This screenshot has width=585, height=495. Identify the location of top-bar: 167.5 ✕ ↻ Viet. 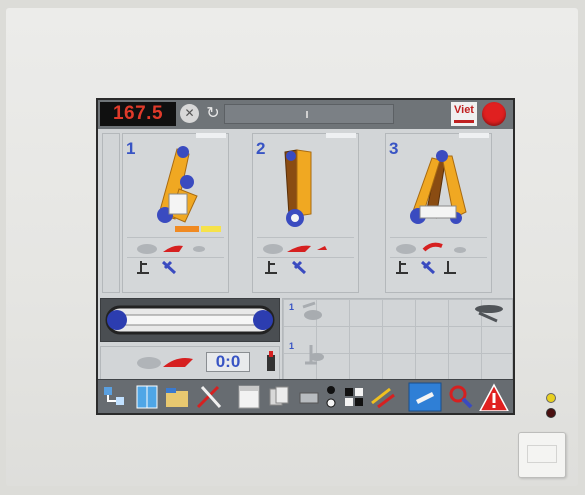
(305, 114).